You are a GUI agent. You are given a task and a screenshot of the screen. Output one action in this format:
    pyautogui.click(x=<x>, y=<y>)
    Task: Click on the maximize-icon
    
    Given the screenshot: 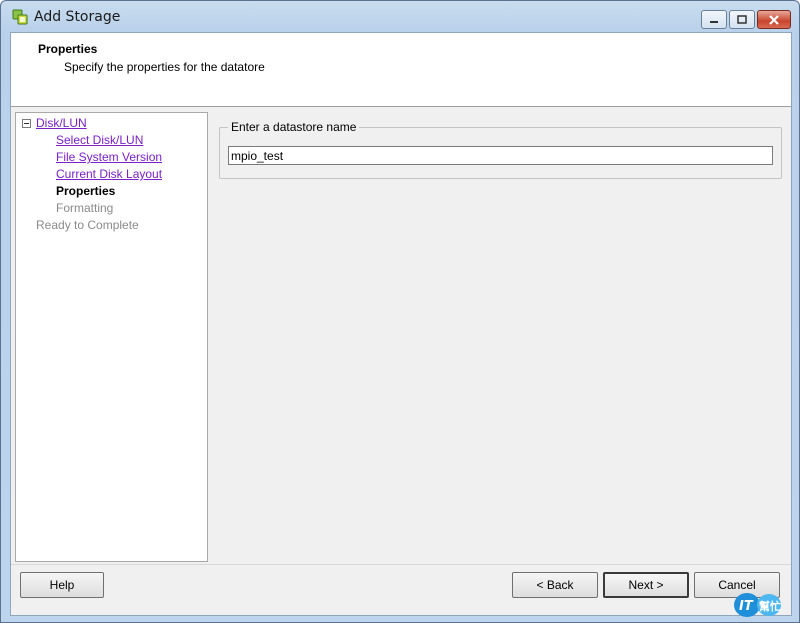 What is the action you would take?
    pyautogui.click(x=742, y=19)
    